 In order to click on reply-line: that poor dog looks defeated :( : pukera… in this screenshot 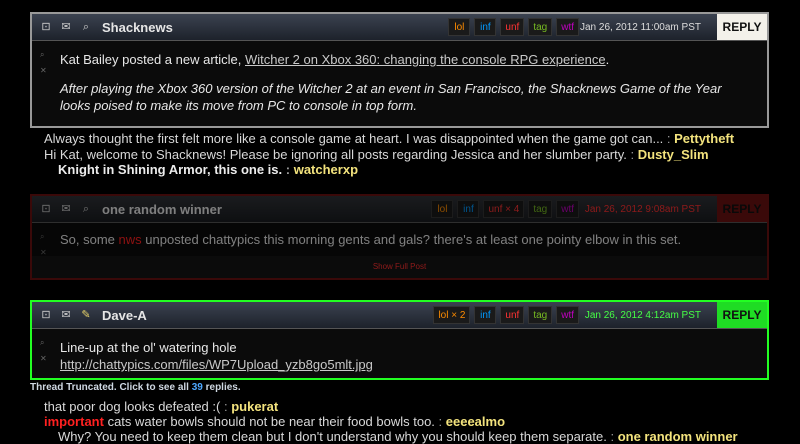, I will do `click(161, 406)`.